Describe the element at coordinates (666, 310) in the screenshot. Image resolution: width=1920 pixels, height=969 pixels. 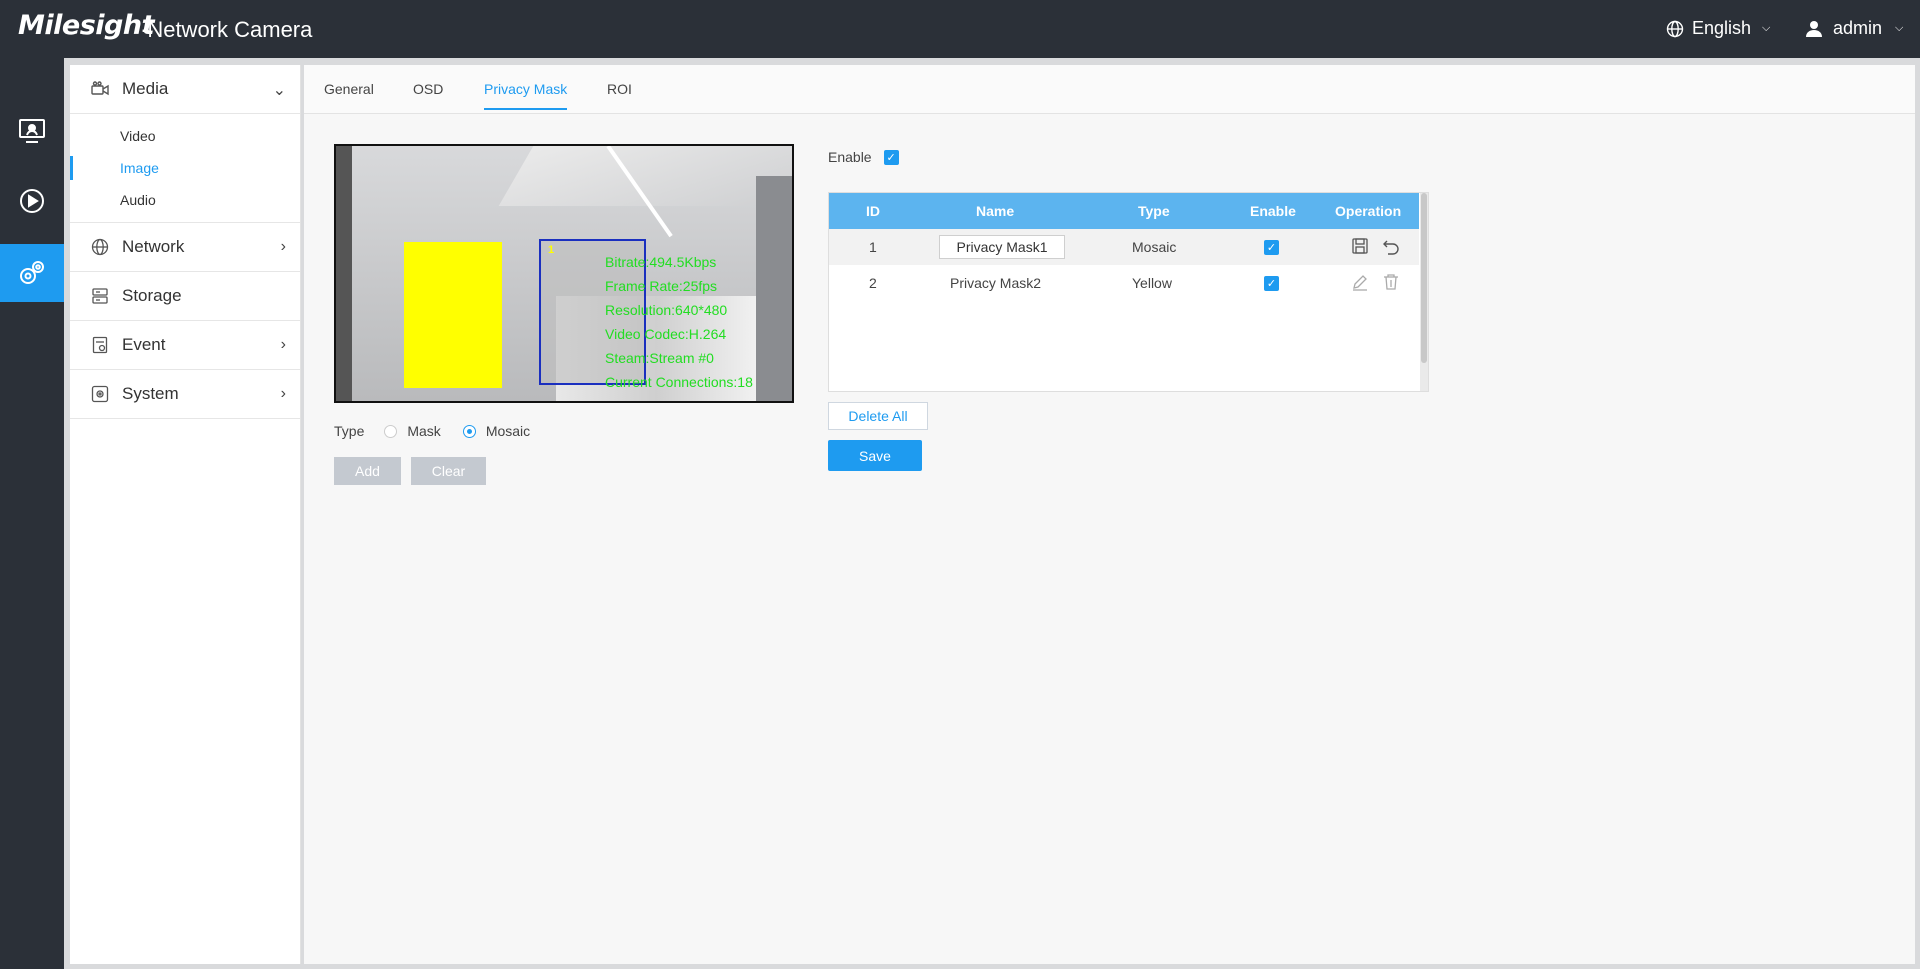
I see `osd-line: Resolution:640*480` at that location.